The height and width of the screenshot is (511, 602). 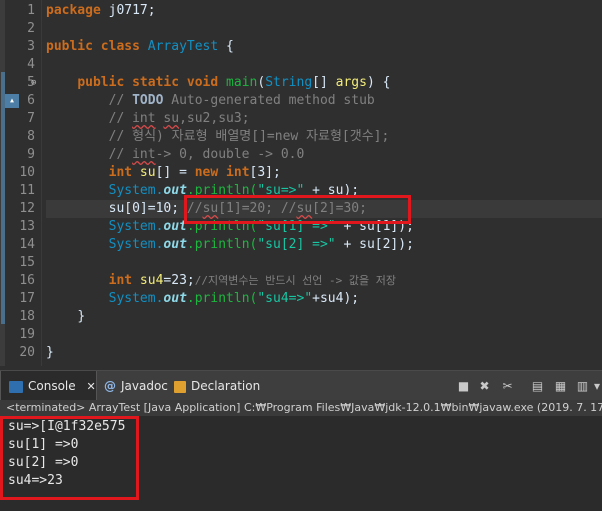 I want to click on kw: new, so click(x=206, y=172).